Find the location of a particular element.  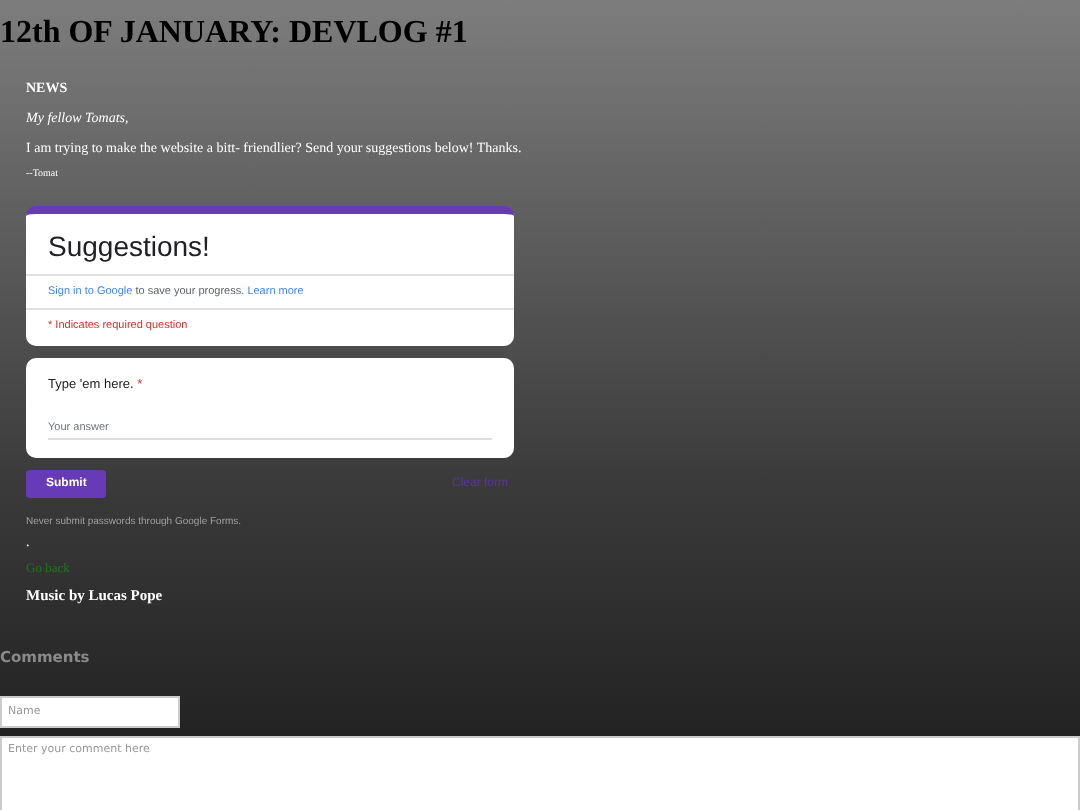

form-title: Suggestions! is located at coordinates (270, 245).